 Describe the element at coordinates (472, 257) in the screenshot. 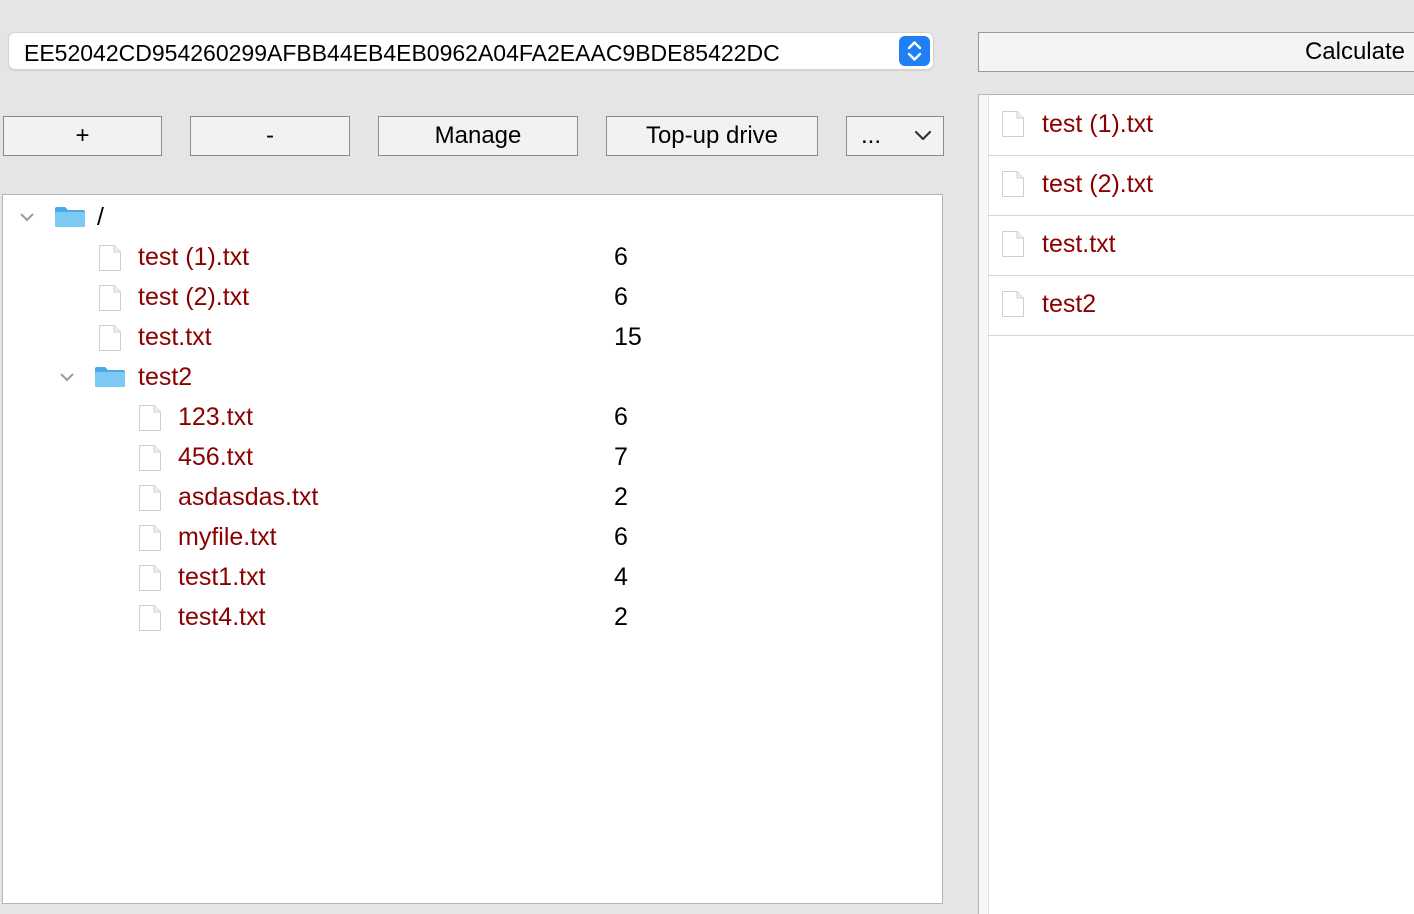

I see `tree-row: test (1).txt 6` at that location.